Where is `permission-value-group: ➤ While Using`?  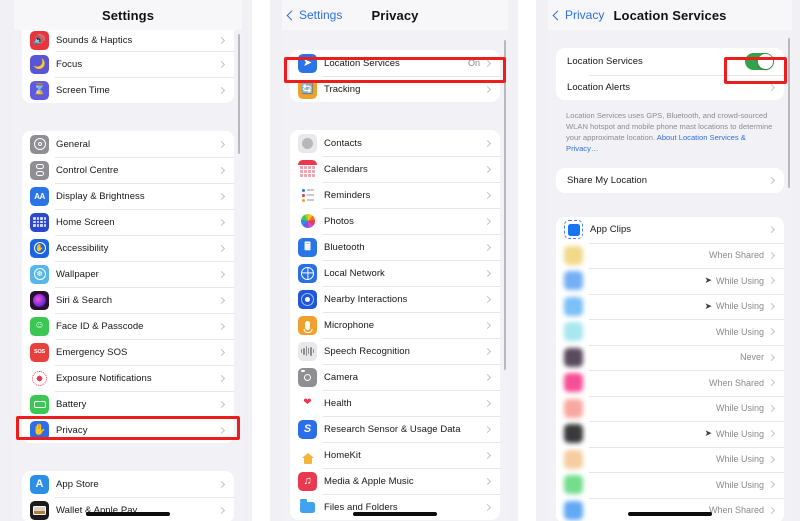
permission-value-group: ➤ While Using is located at coordinates (736, 306).